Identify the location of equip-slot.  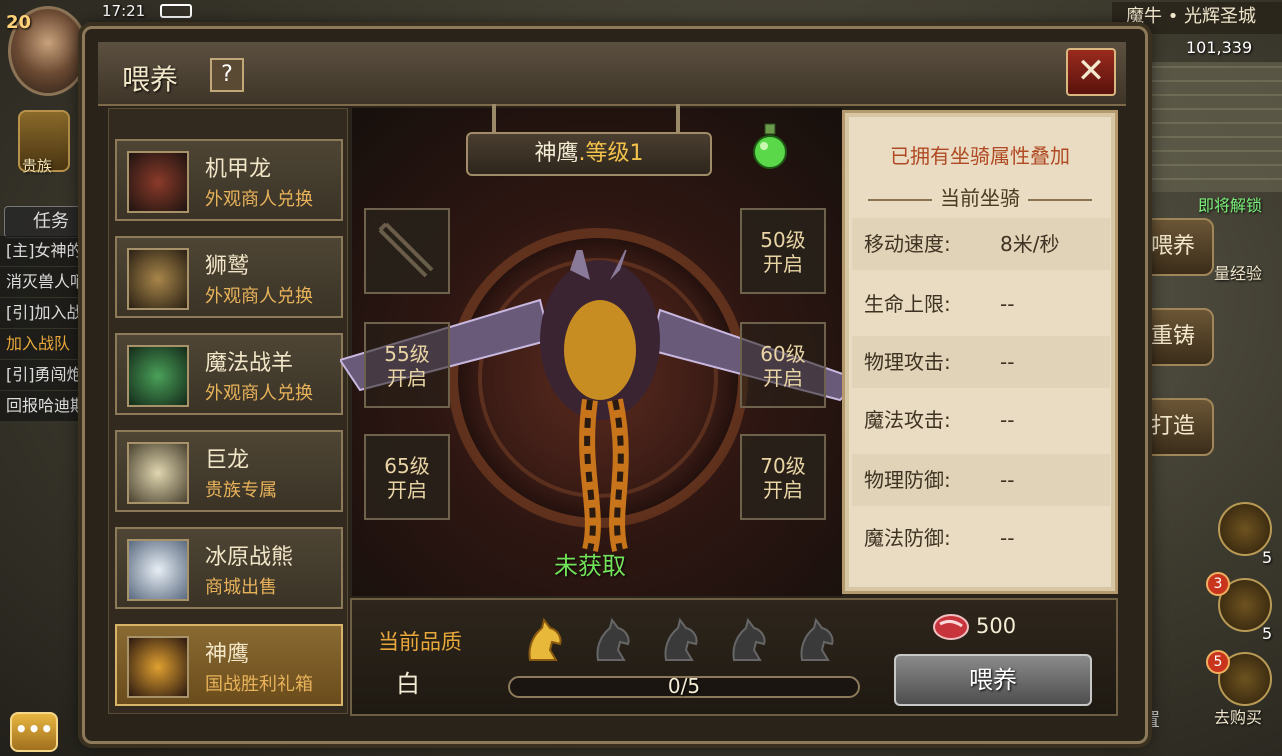
(407, 251).